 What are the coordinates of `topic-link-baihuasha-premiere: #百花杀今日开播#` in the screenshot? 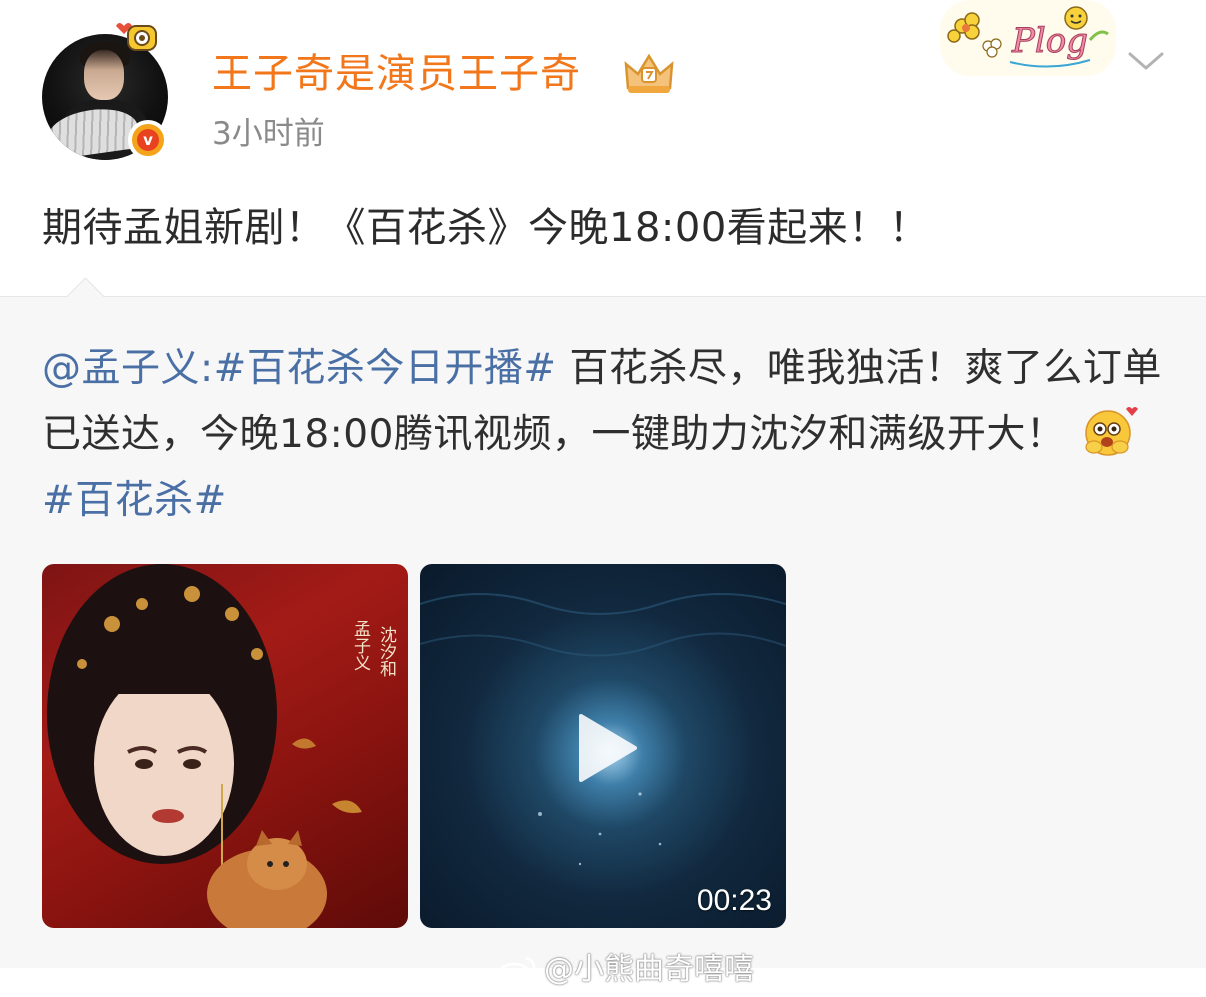 It's located at (385, 368).